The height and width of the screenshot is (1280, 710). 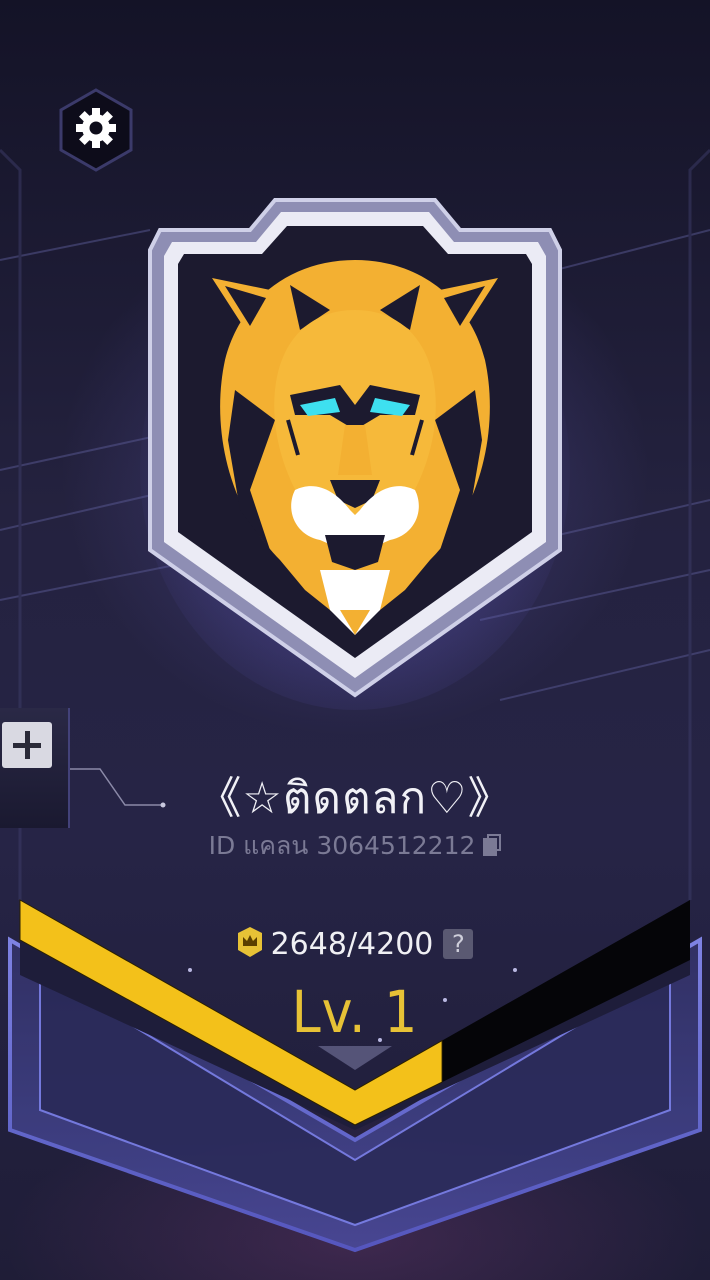 I want to click on help-icon: ?, so click(x=458, y=944).